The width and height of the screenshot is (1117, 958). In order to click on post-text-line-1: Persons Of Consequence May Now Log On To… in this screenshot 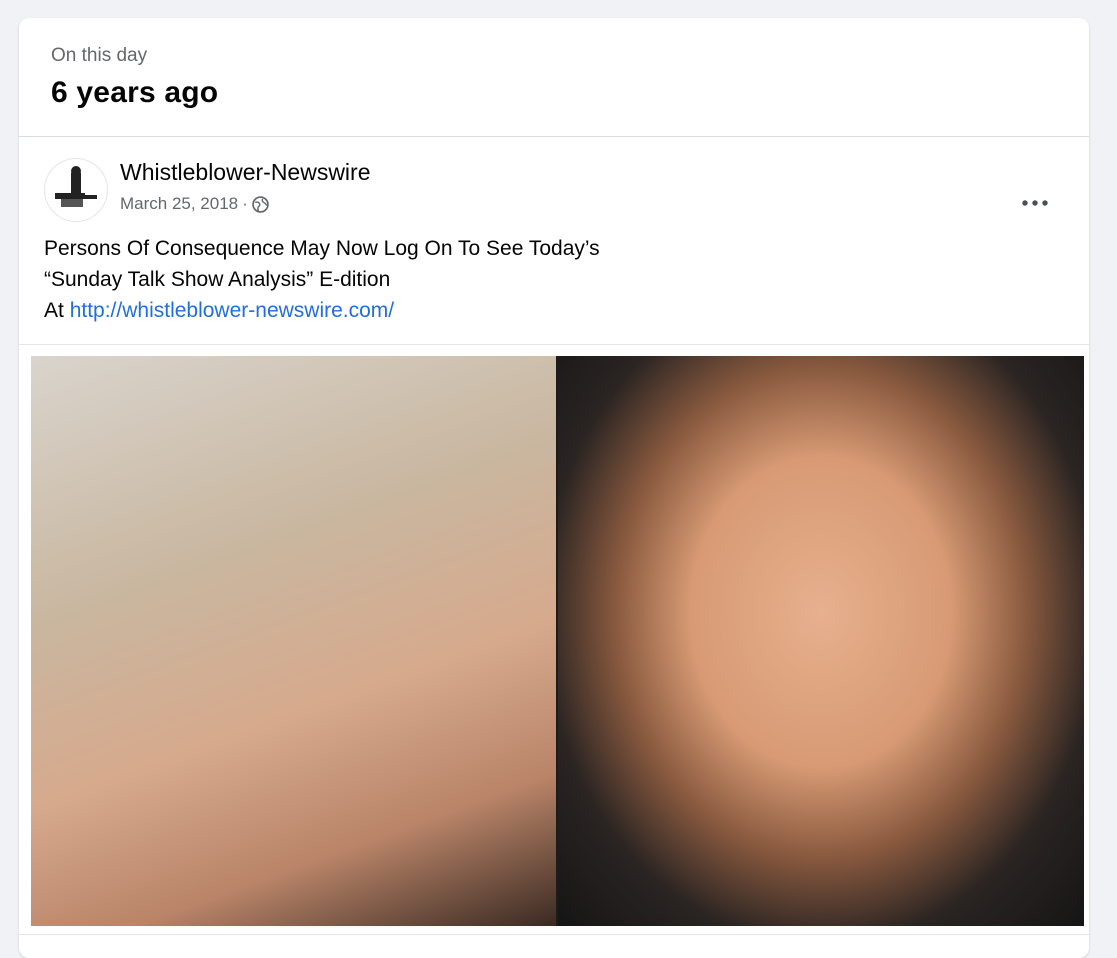, I will do `click(322, 248)`.